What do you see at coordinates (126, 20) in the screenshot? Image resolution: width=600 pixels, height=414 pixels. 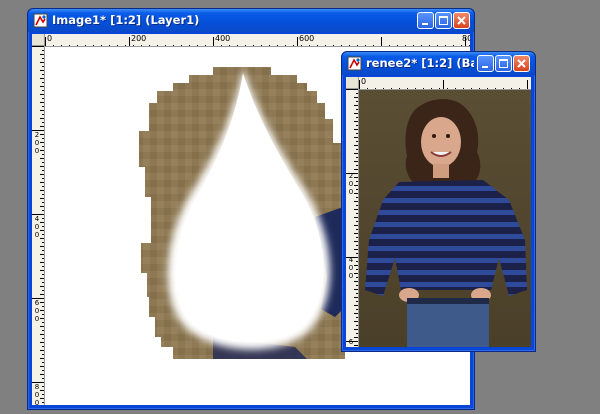 I see `image1-title: Image1* [1:2] (Layer1)` at bounding box center [126, 20].